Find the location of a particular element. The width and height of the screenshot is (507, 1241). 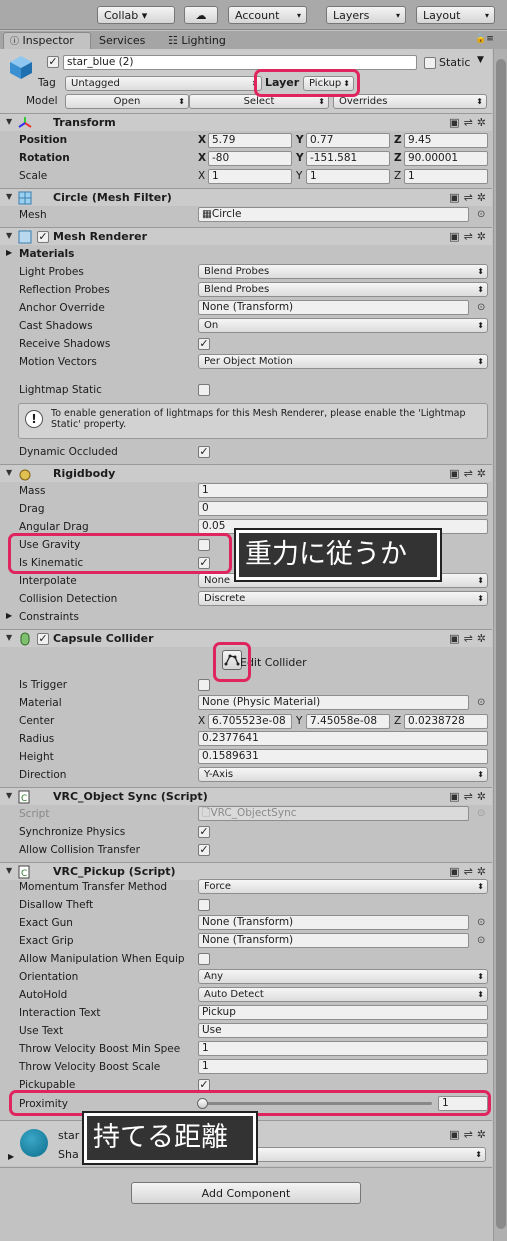

receive-shadows-label: Receive Shadows is located at coordinates (65, 344).